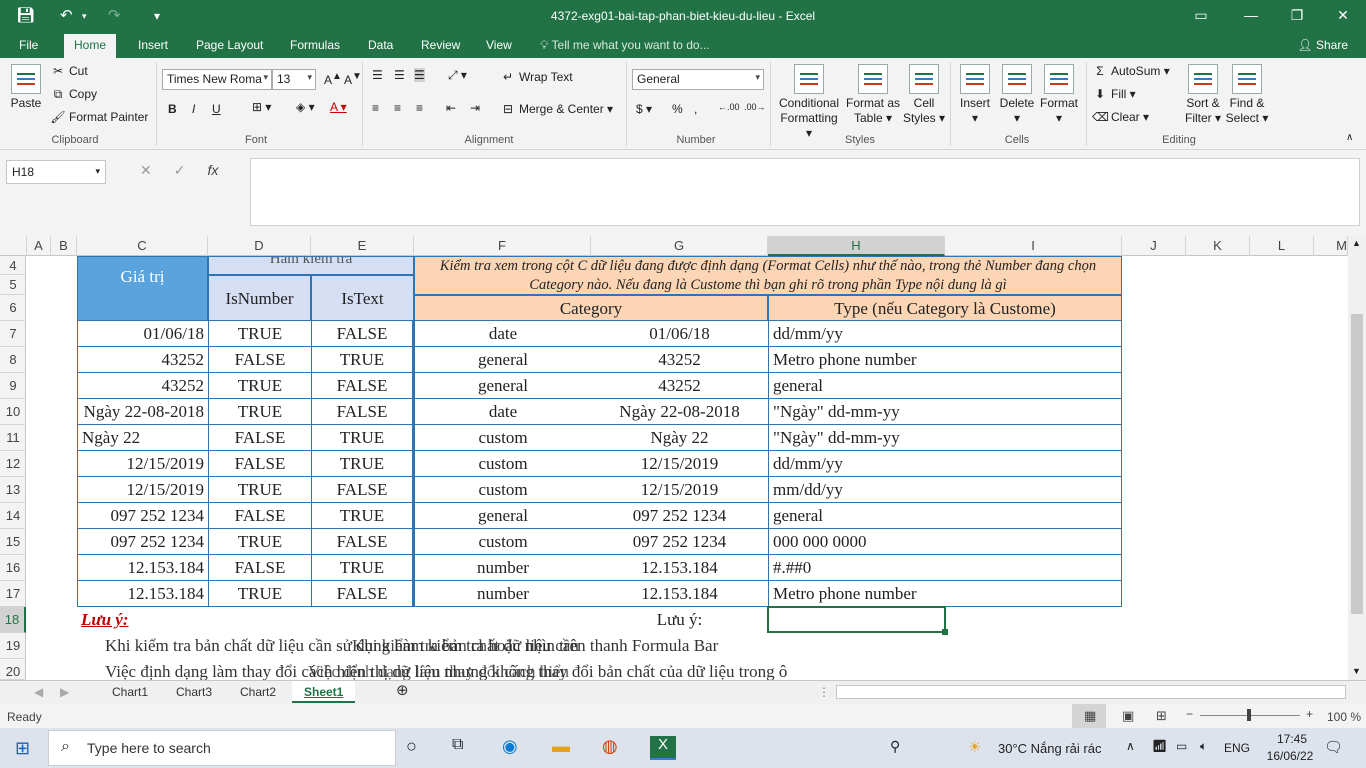  What do you see at coordinates (419, 748) in the screenshot?
I see `cortana-icon: ○` at bounding box center [419, 748].